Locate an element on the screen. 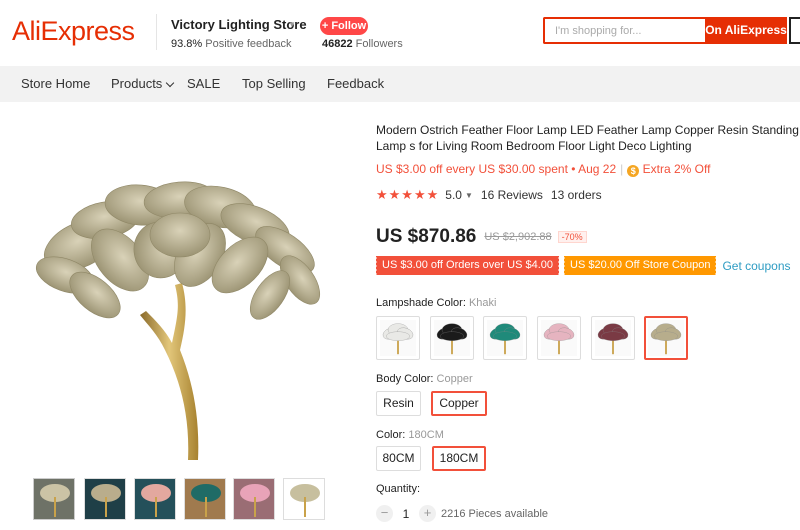  lampshade-swatch-teal is located at coordinates (505, 338).